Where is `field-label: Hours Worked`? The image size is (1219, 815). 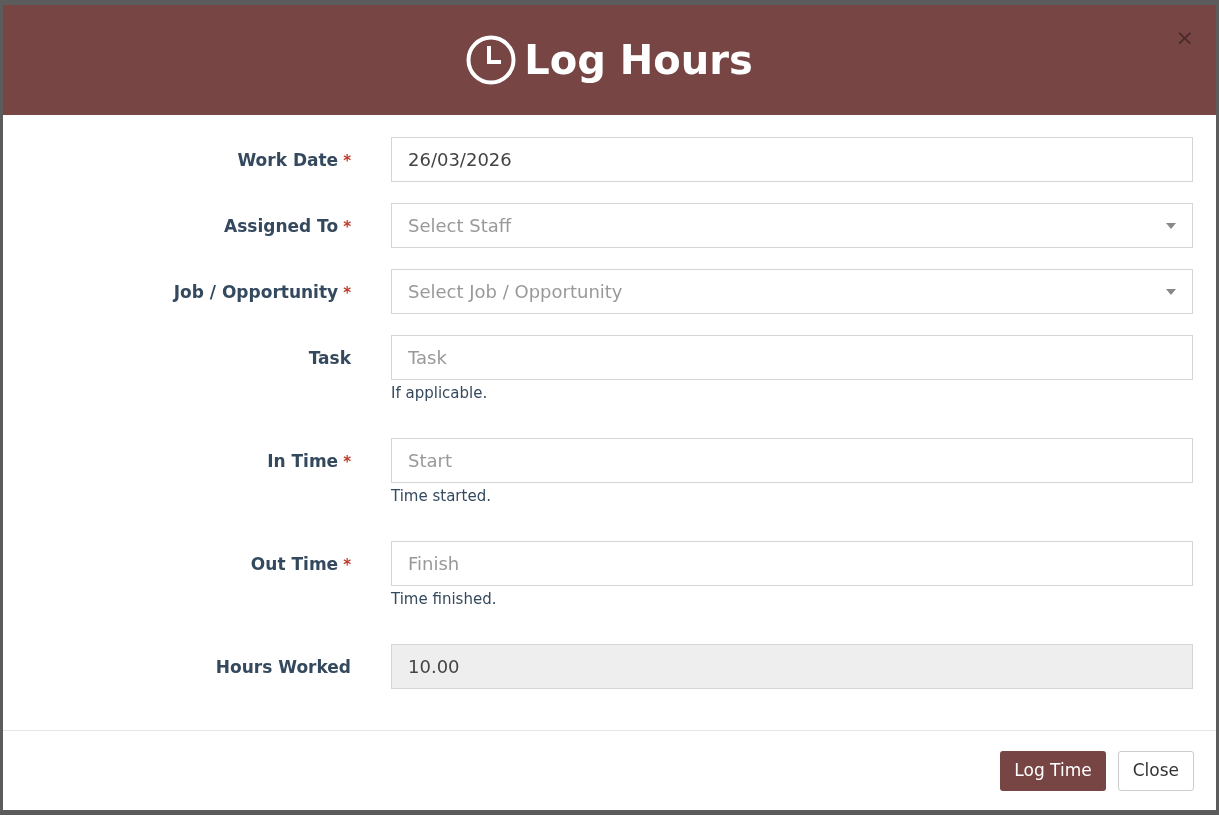
field-label: Hours Worked is located at coordinates (283, 667).